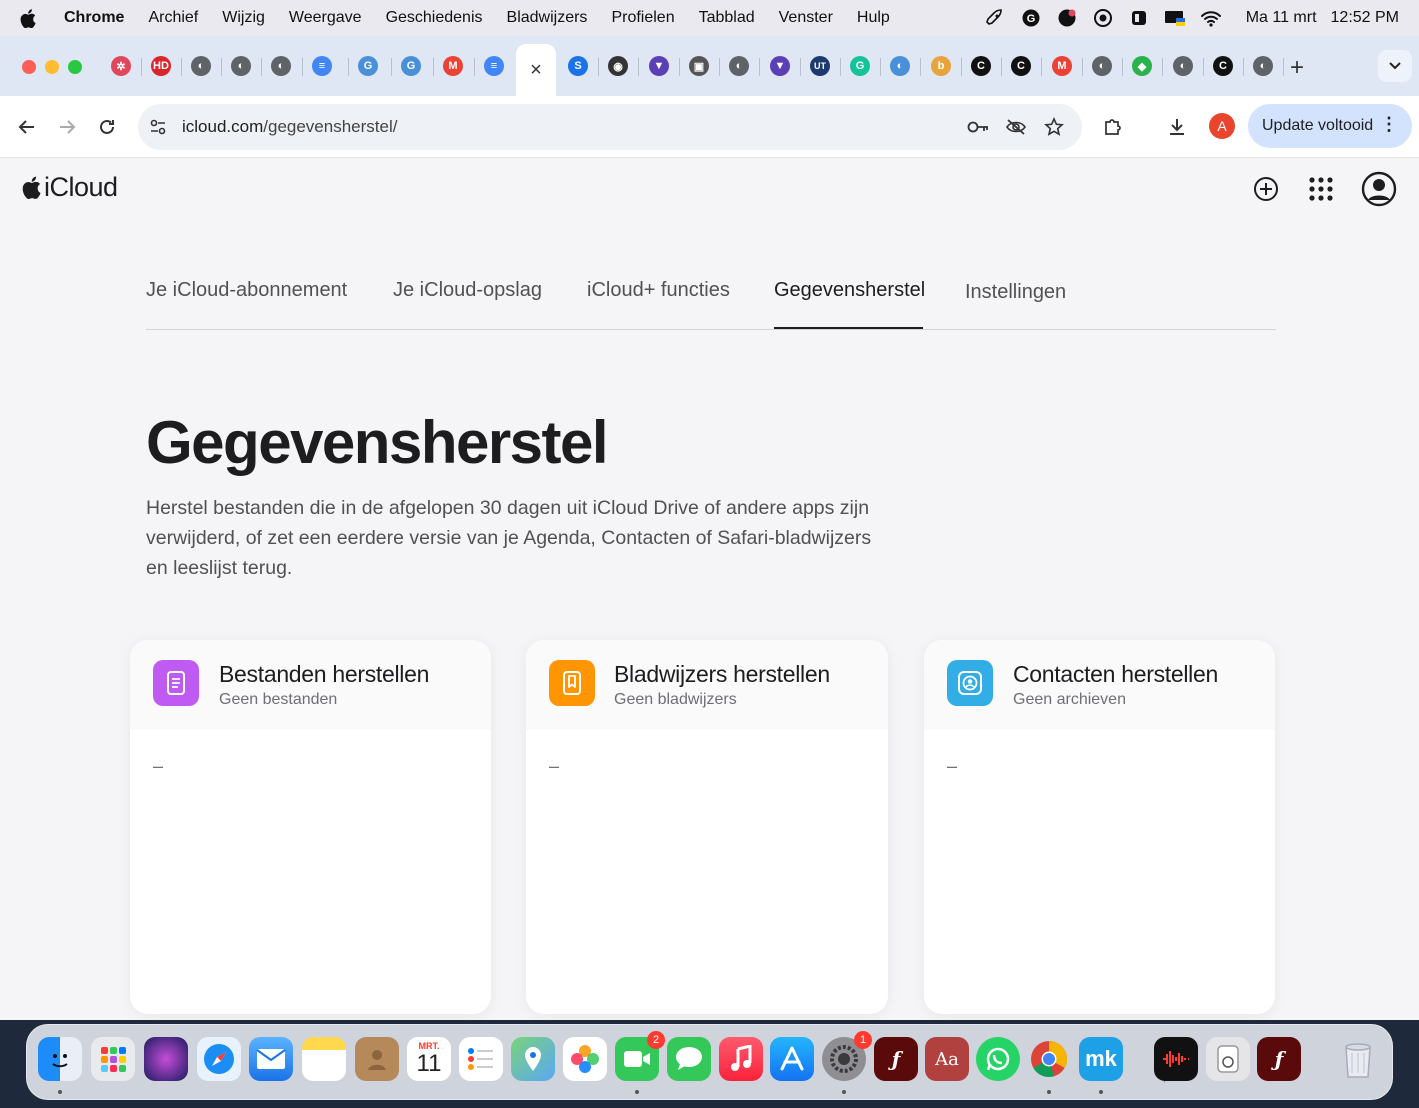  What do you see at coordinates (1067, 18) in the screenshot?
I see `status-badge-icon` at bounding box center [1067, 18].